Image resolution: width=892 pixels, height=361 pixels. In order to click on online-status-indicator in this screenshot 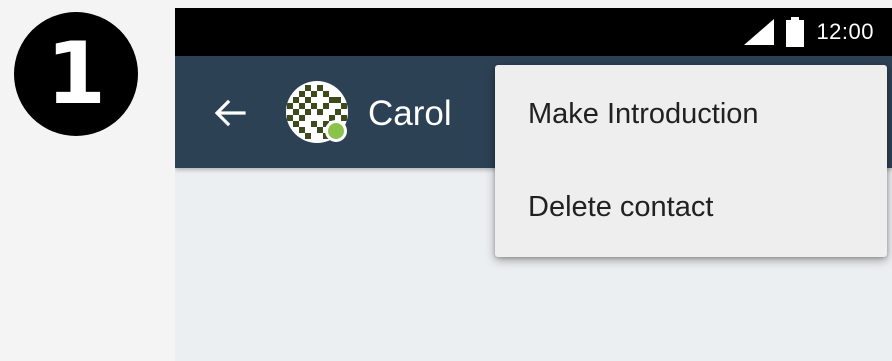, I will do `click(336, 131)`.